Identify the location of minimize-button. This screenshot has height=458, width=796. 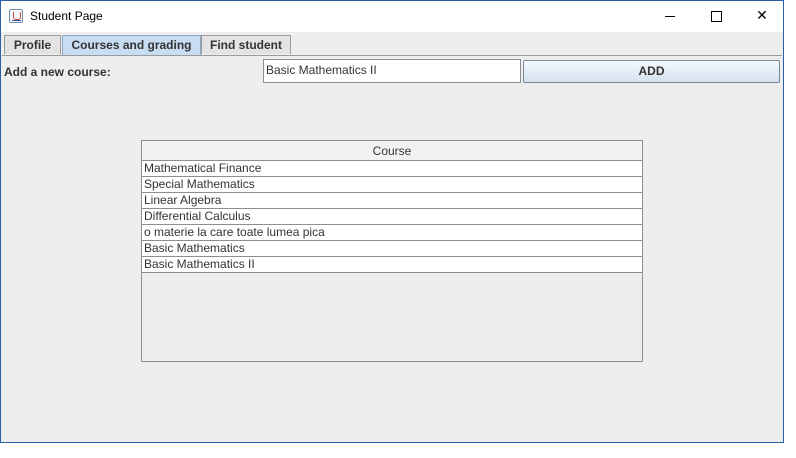
(670, 16).